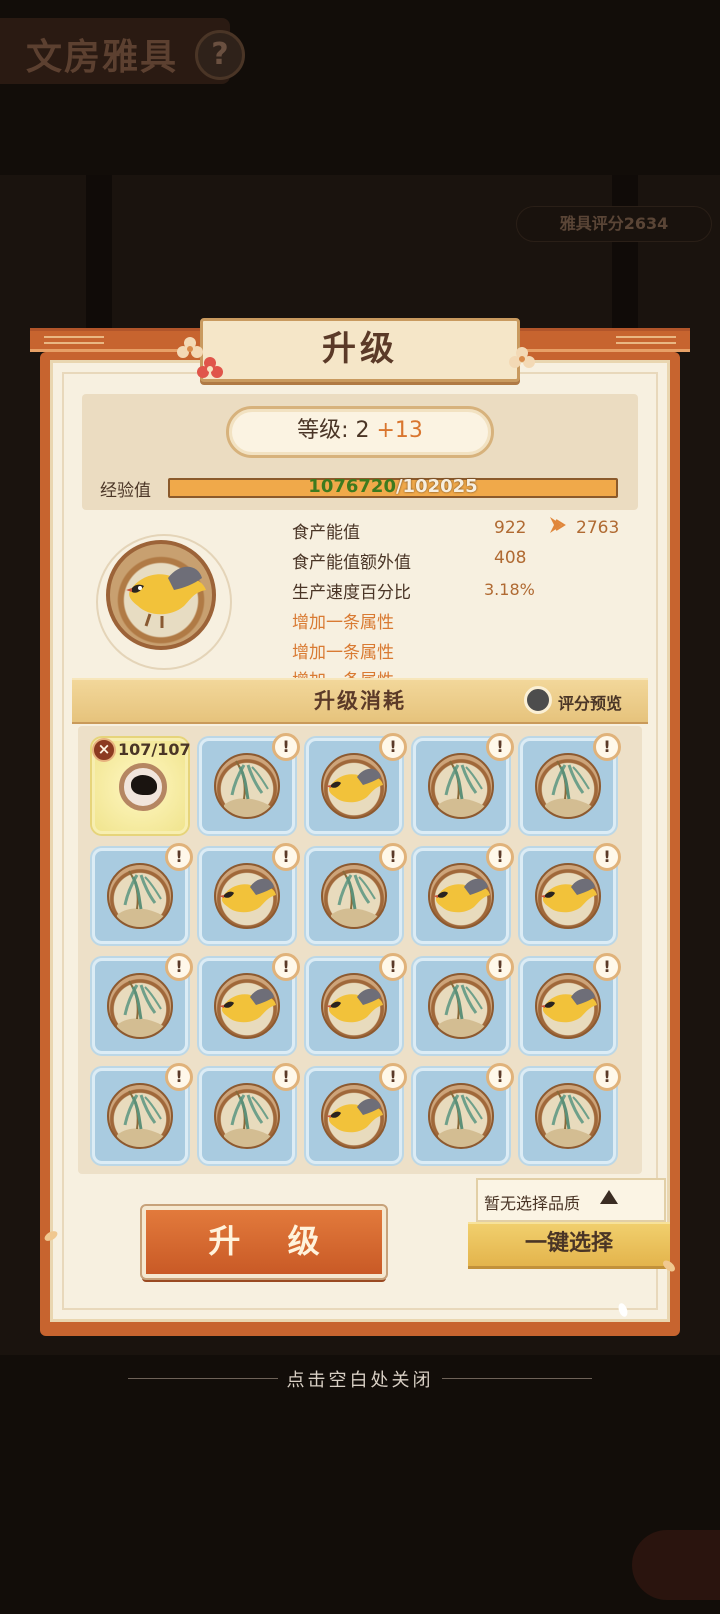 The height and width of the screenshot is (1614, 720). I want to click on exp-label: 经验值, so click(125, 491).